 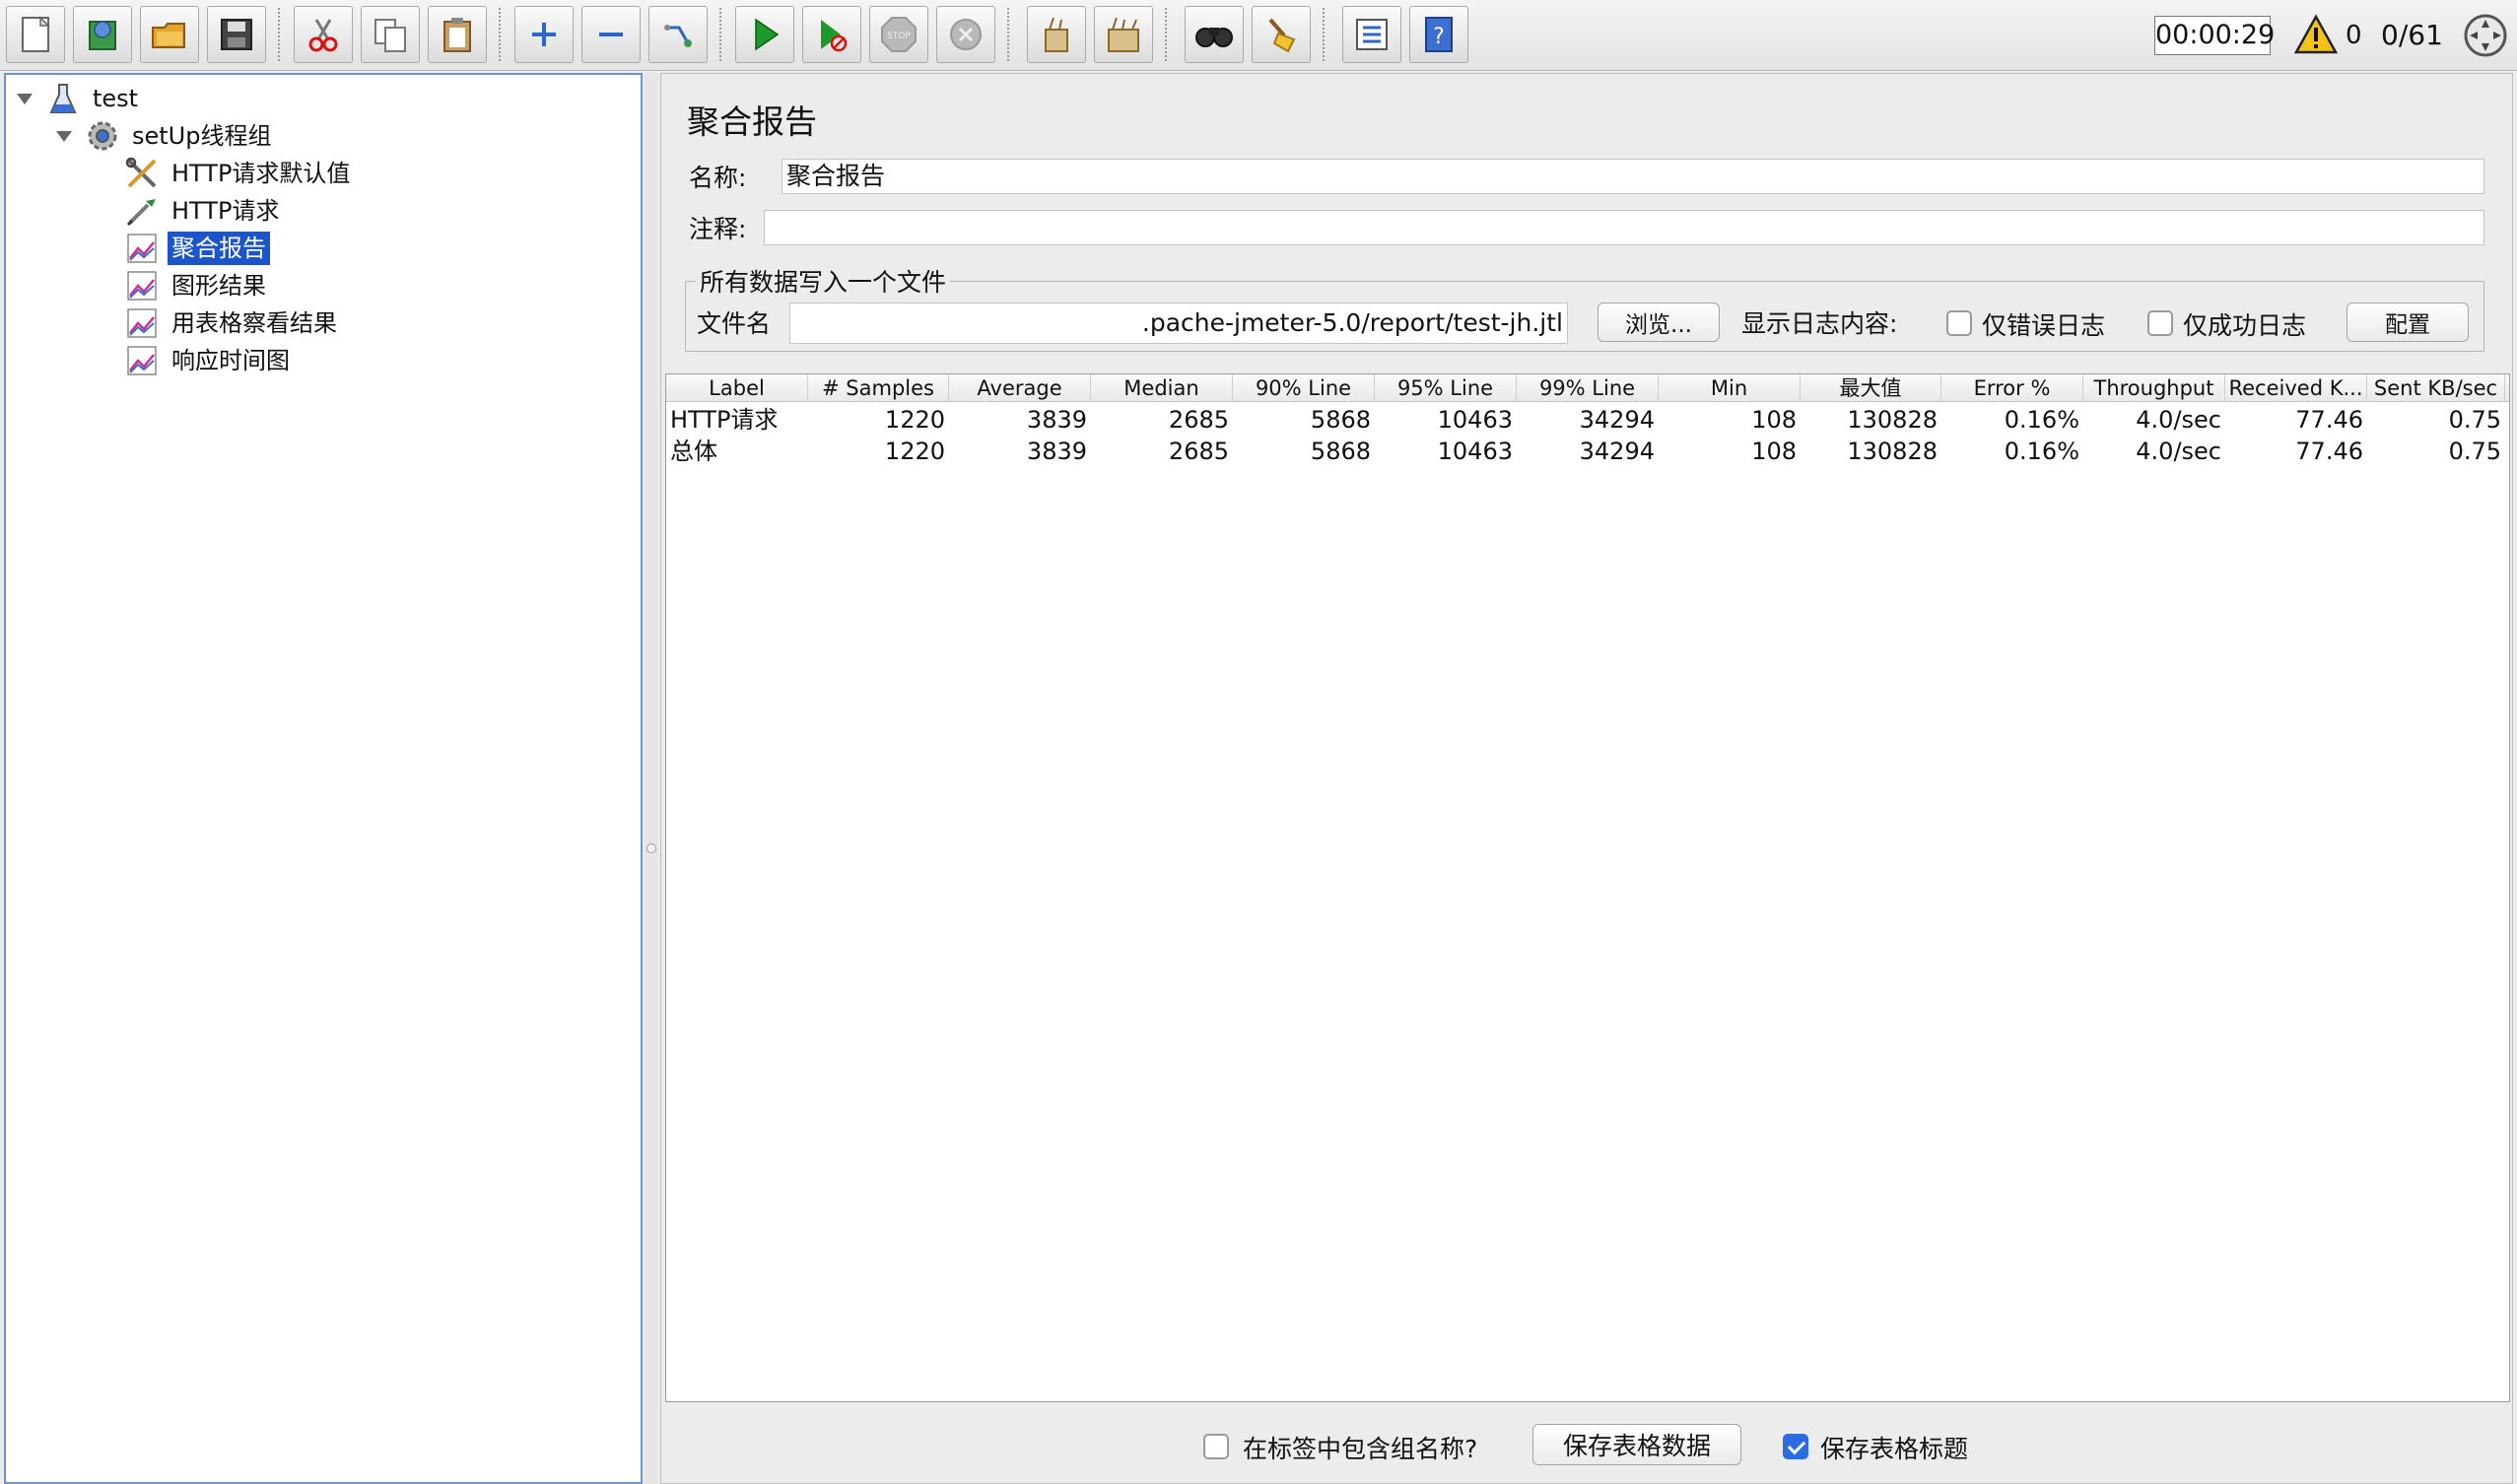 I want to click on table-cell: 108, so click(x=1774, y=420).